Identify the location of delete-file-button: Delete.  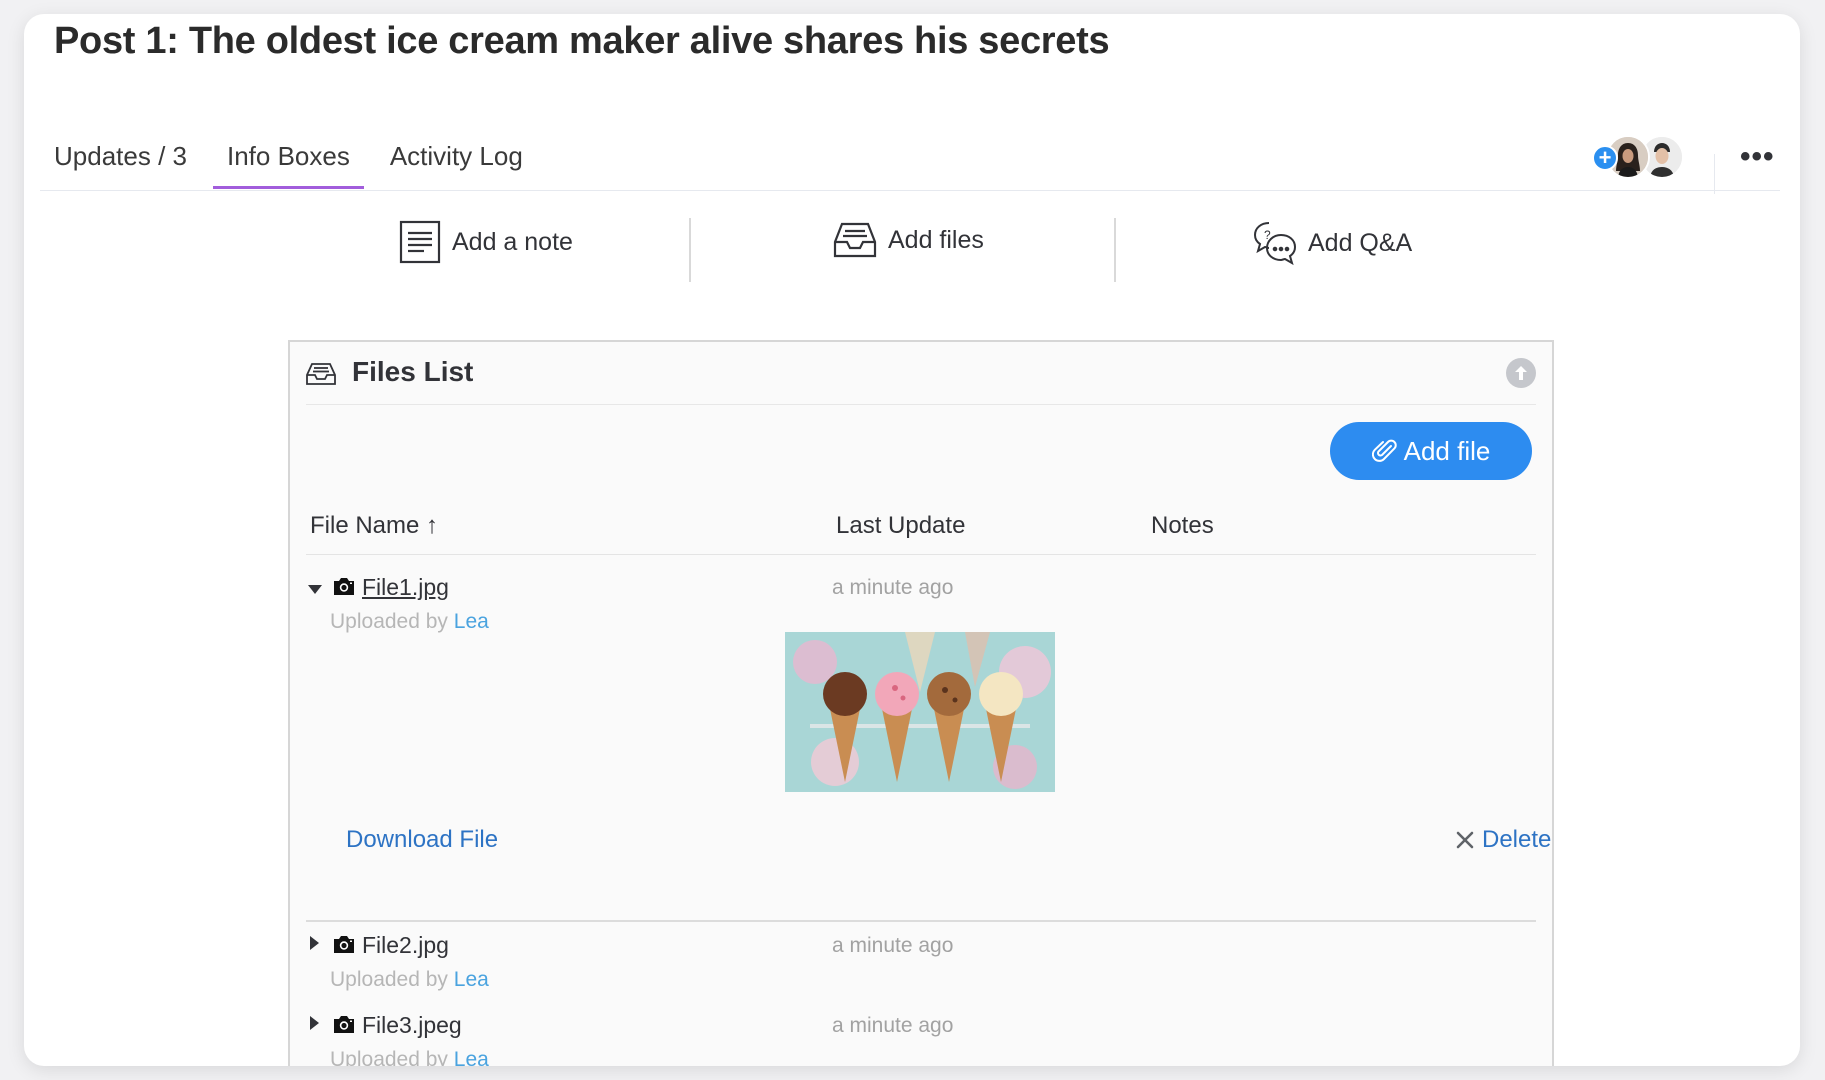
(1503, 840).